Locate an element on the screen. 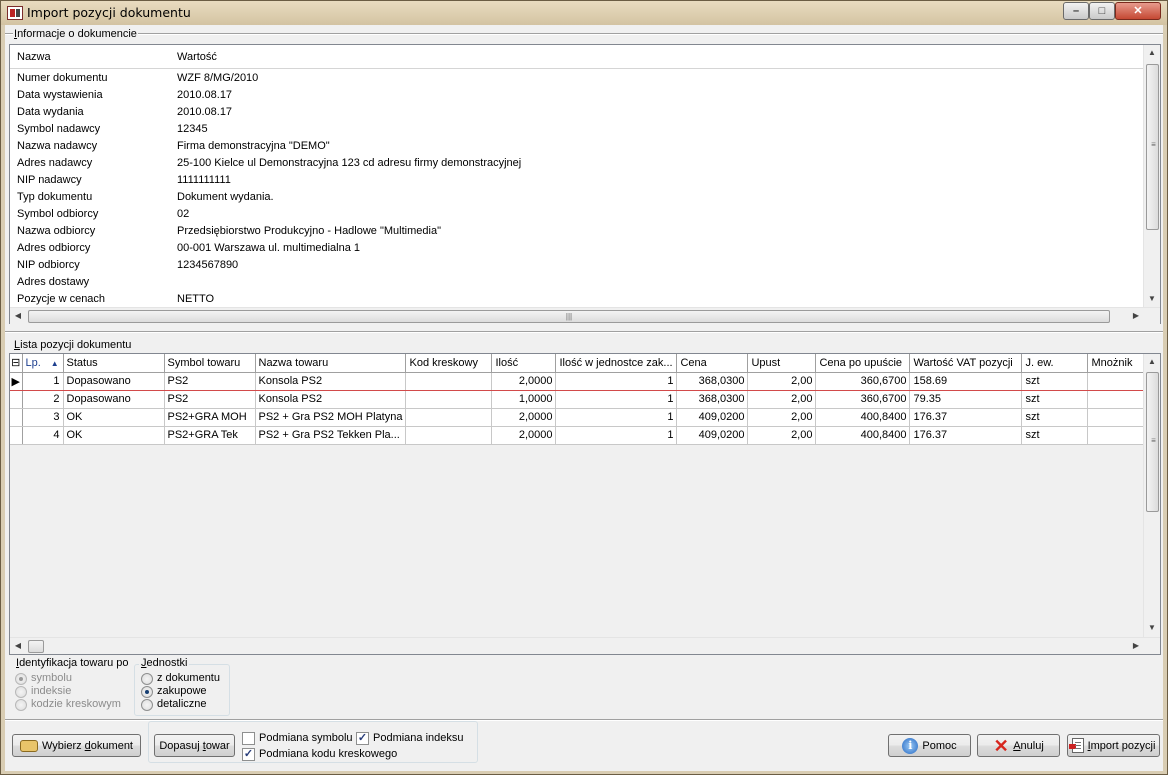 The image size is (1168, 775). info-row: NIP odbiorcy 1234567890 is located at coordinates (577, 265).